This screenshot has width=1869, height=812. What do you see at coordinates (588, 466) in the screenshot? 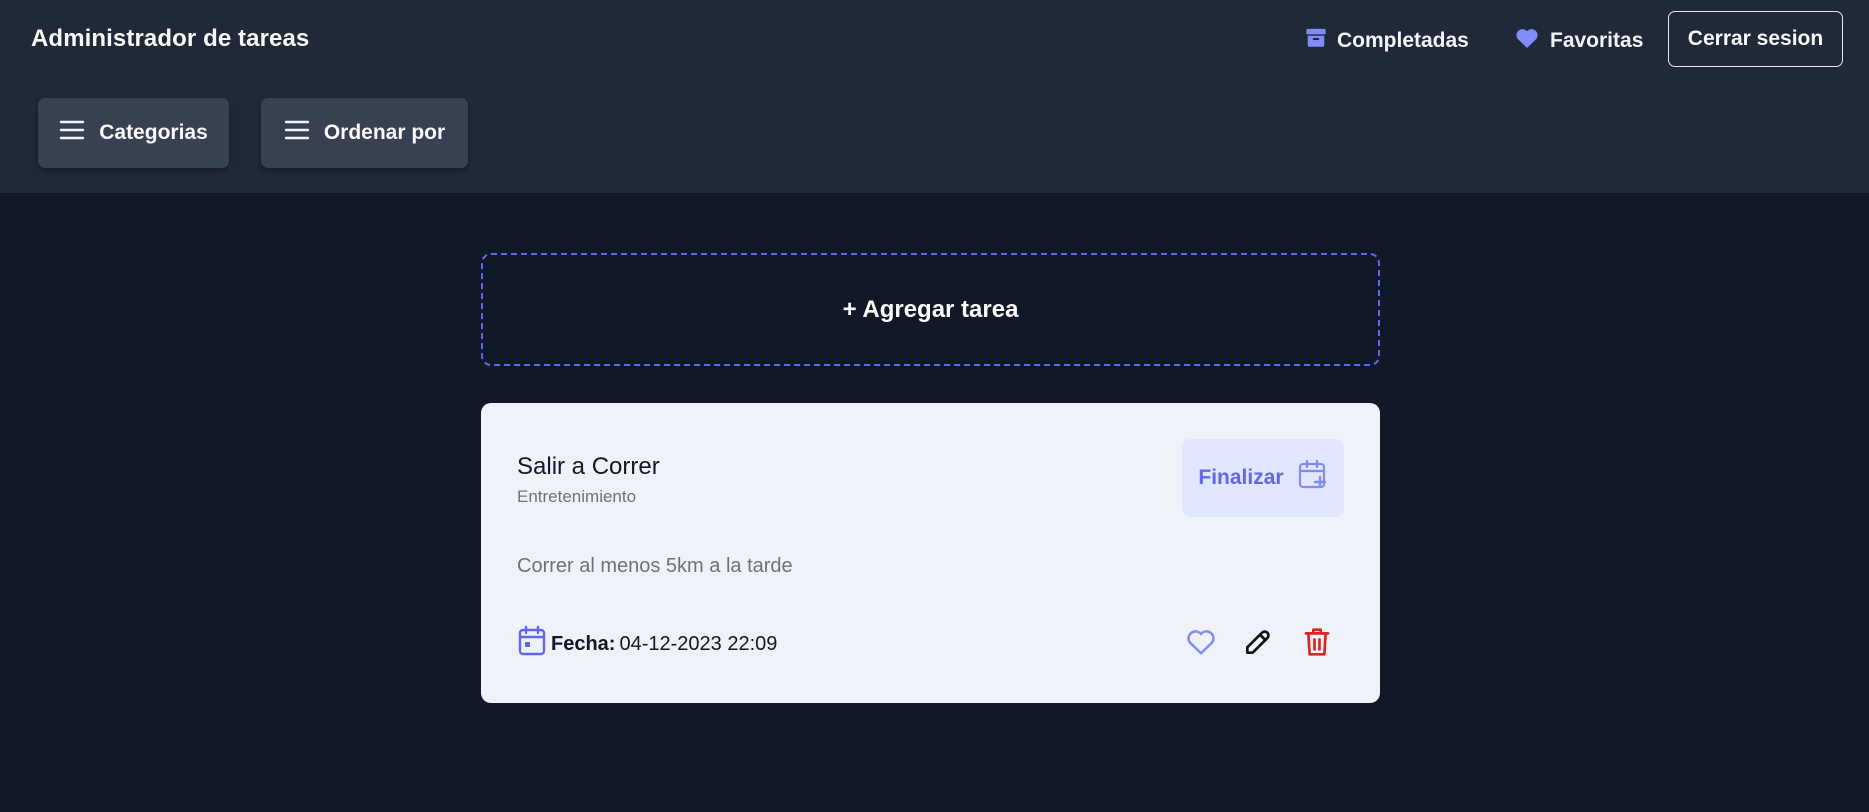
I see `task-title: Salir a Correr` at bounding box center [588, 466].